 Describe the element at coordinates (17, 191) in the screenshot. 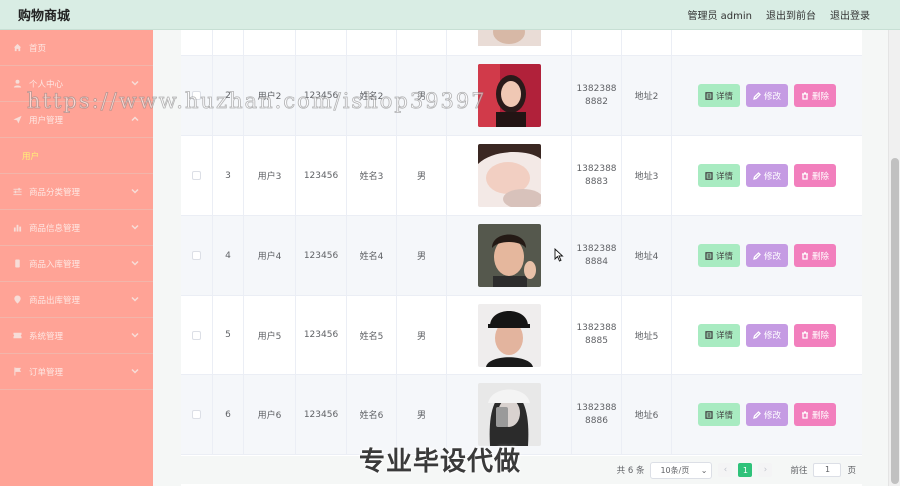

I see `sliders-icon` at that location.